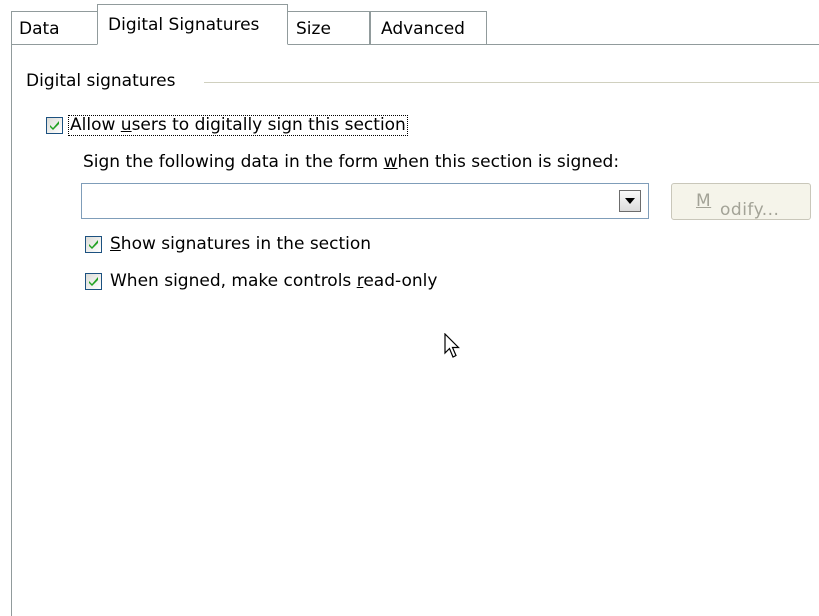 Image resolution: width=819 pixels, height=616 pixels. I want to click on tab-digital-signatures: Digital Signatures, so click(192, 24).